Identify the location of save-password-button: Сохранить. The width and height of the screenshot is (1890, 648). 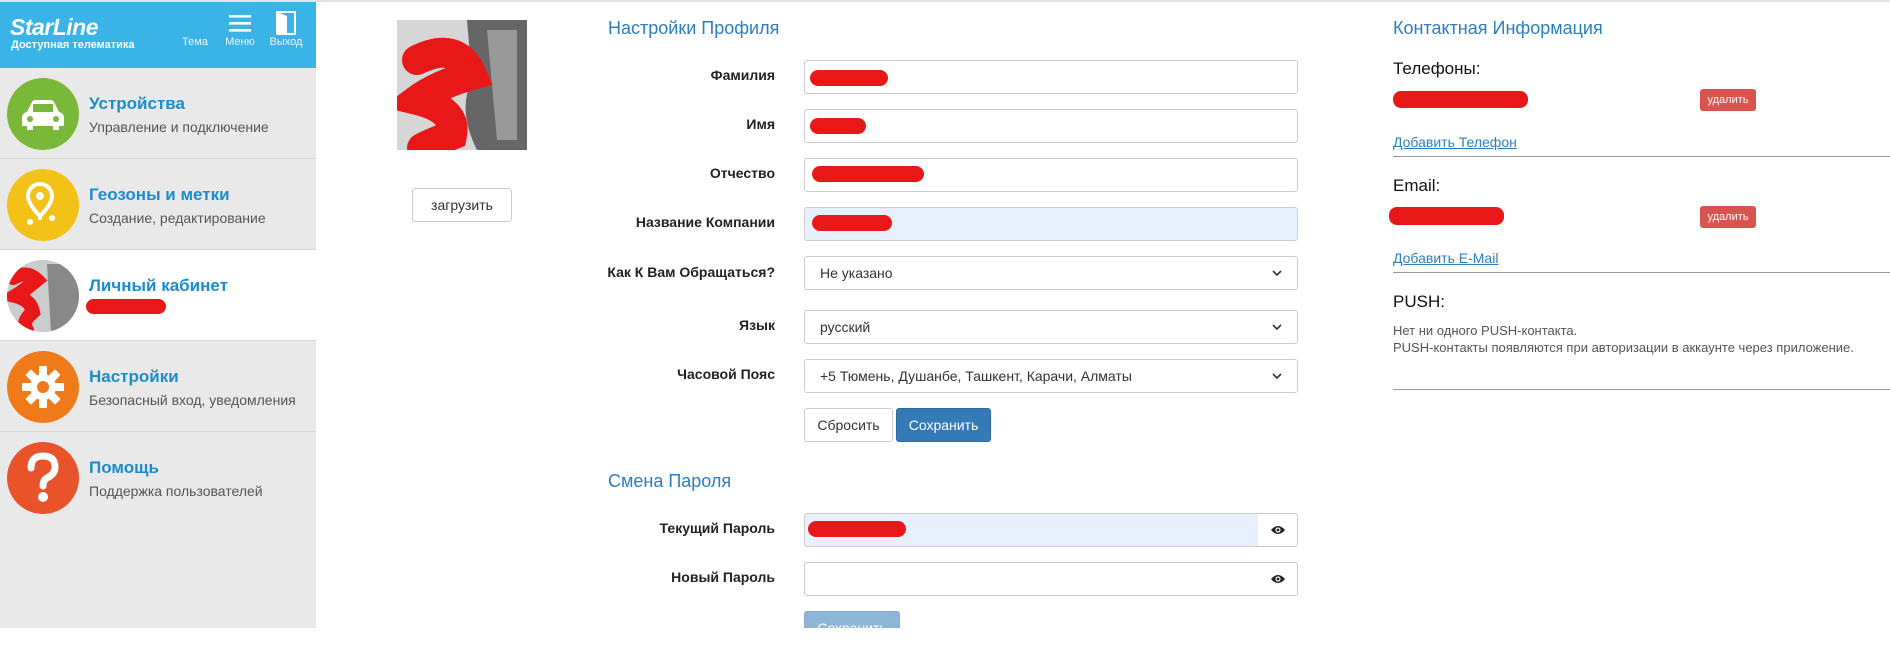
(852, 619).